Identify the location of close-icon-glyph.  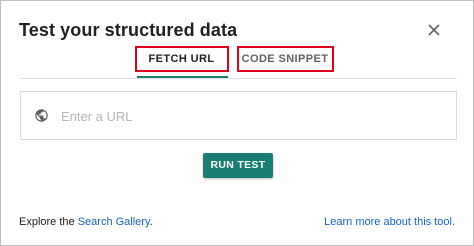
(434, 30).